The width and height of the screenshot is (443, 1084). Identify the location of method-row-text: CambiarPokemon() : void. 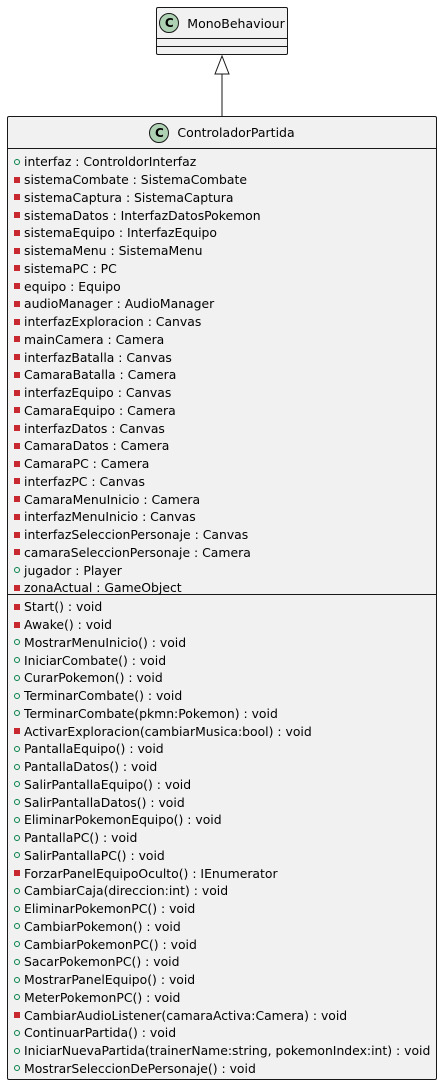
(102, 926).